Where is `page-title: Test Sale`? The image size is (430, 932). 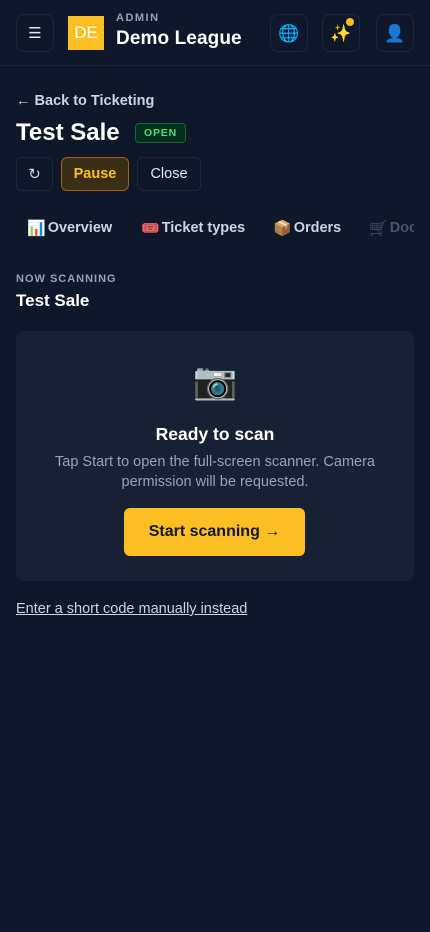
page-title: Test Sale is located at coordinates (68, 132).